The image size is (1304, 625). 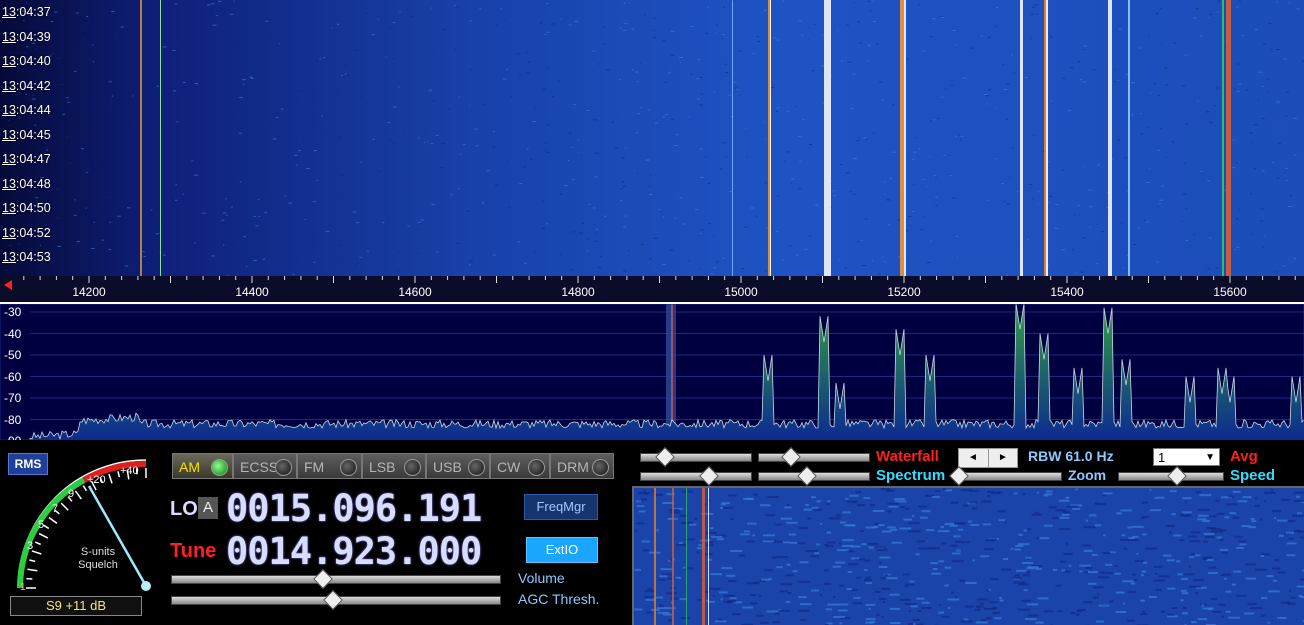 I want to click on db-scale-label: -40, so click(x=12, y=334).